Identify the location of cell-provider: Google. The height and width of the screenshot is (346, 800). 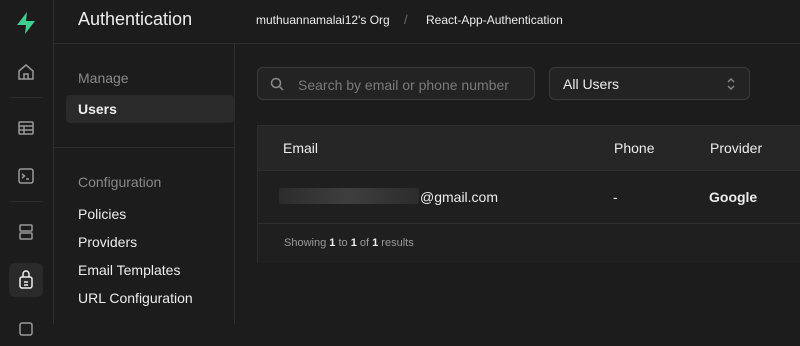
(733, 197).